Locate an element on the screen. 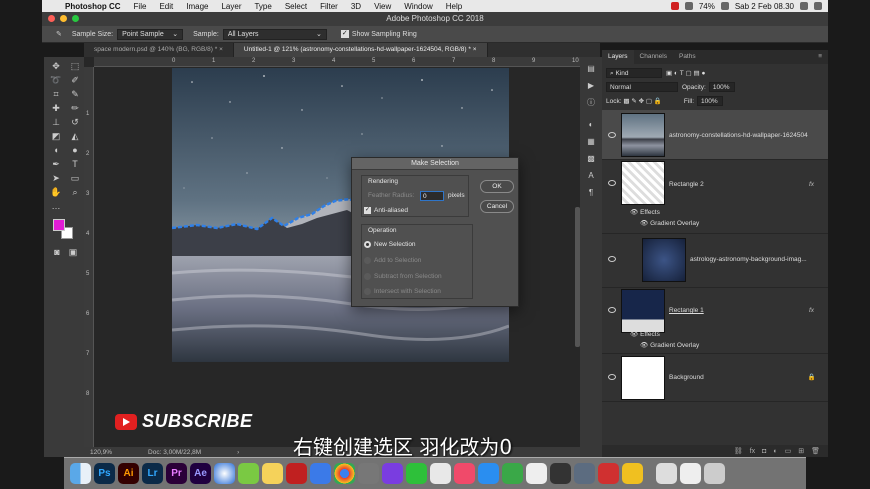 The height and width of the screenshot is (489, 870). pen-tool-icon: ✒ is located at coordinates (56, 164).